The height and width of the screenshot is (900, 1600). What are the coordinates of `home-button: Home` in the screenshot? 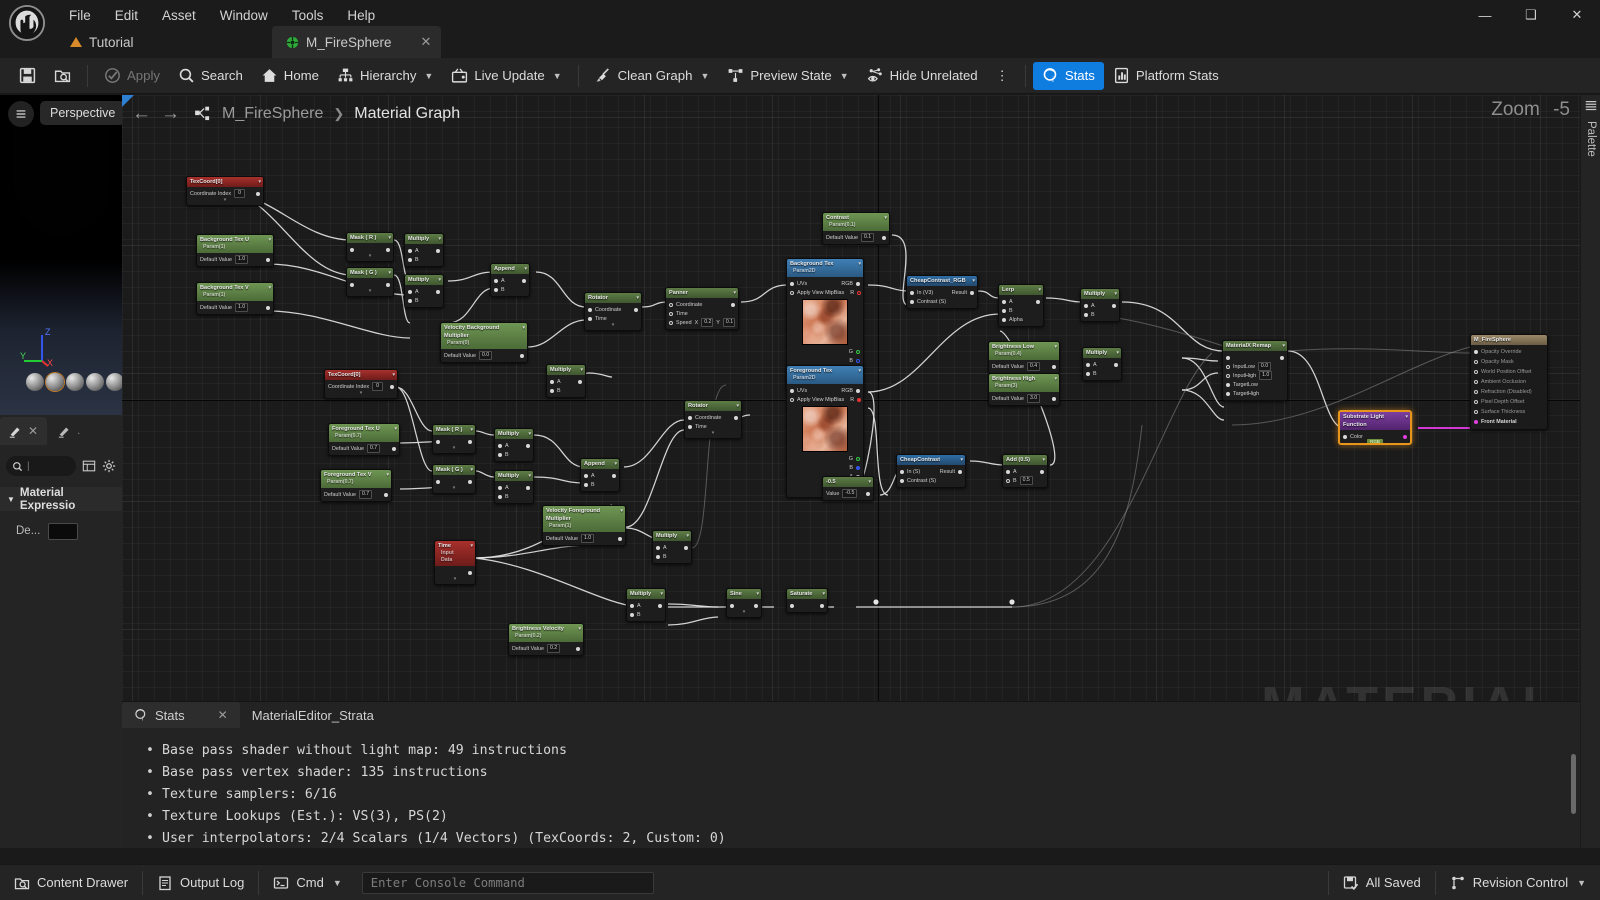 It's located at (290, 76).